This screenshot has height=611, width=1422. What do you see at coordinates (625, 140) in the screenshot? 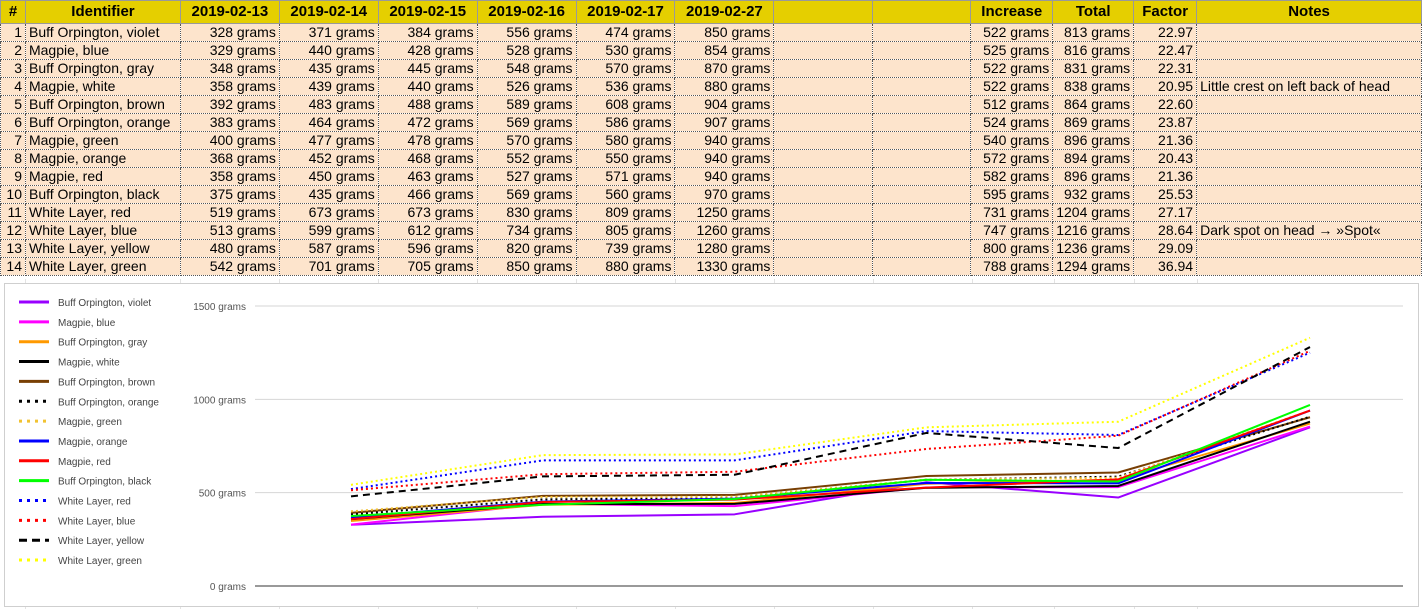
I see `table-cell: 580 grams` at bounding box center [625, 140].